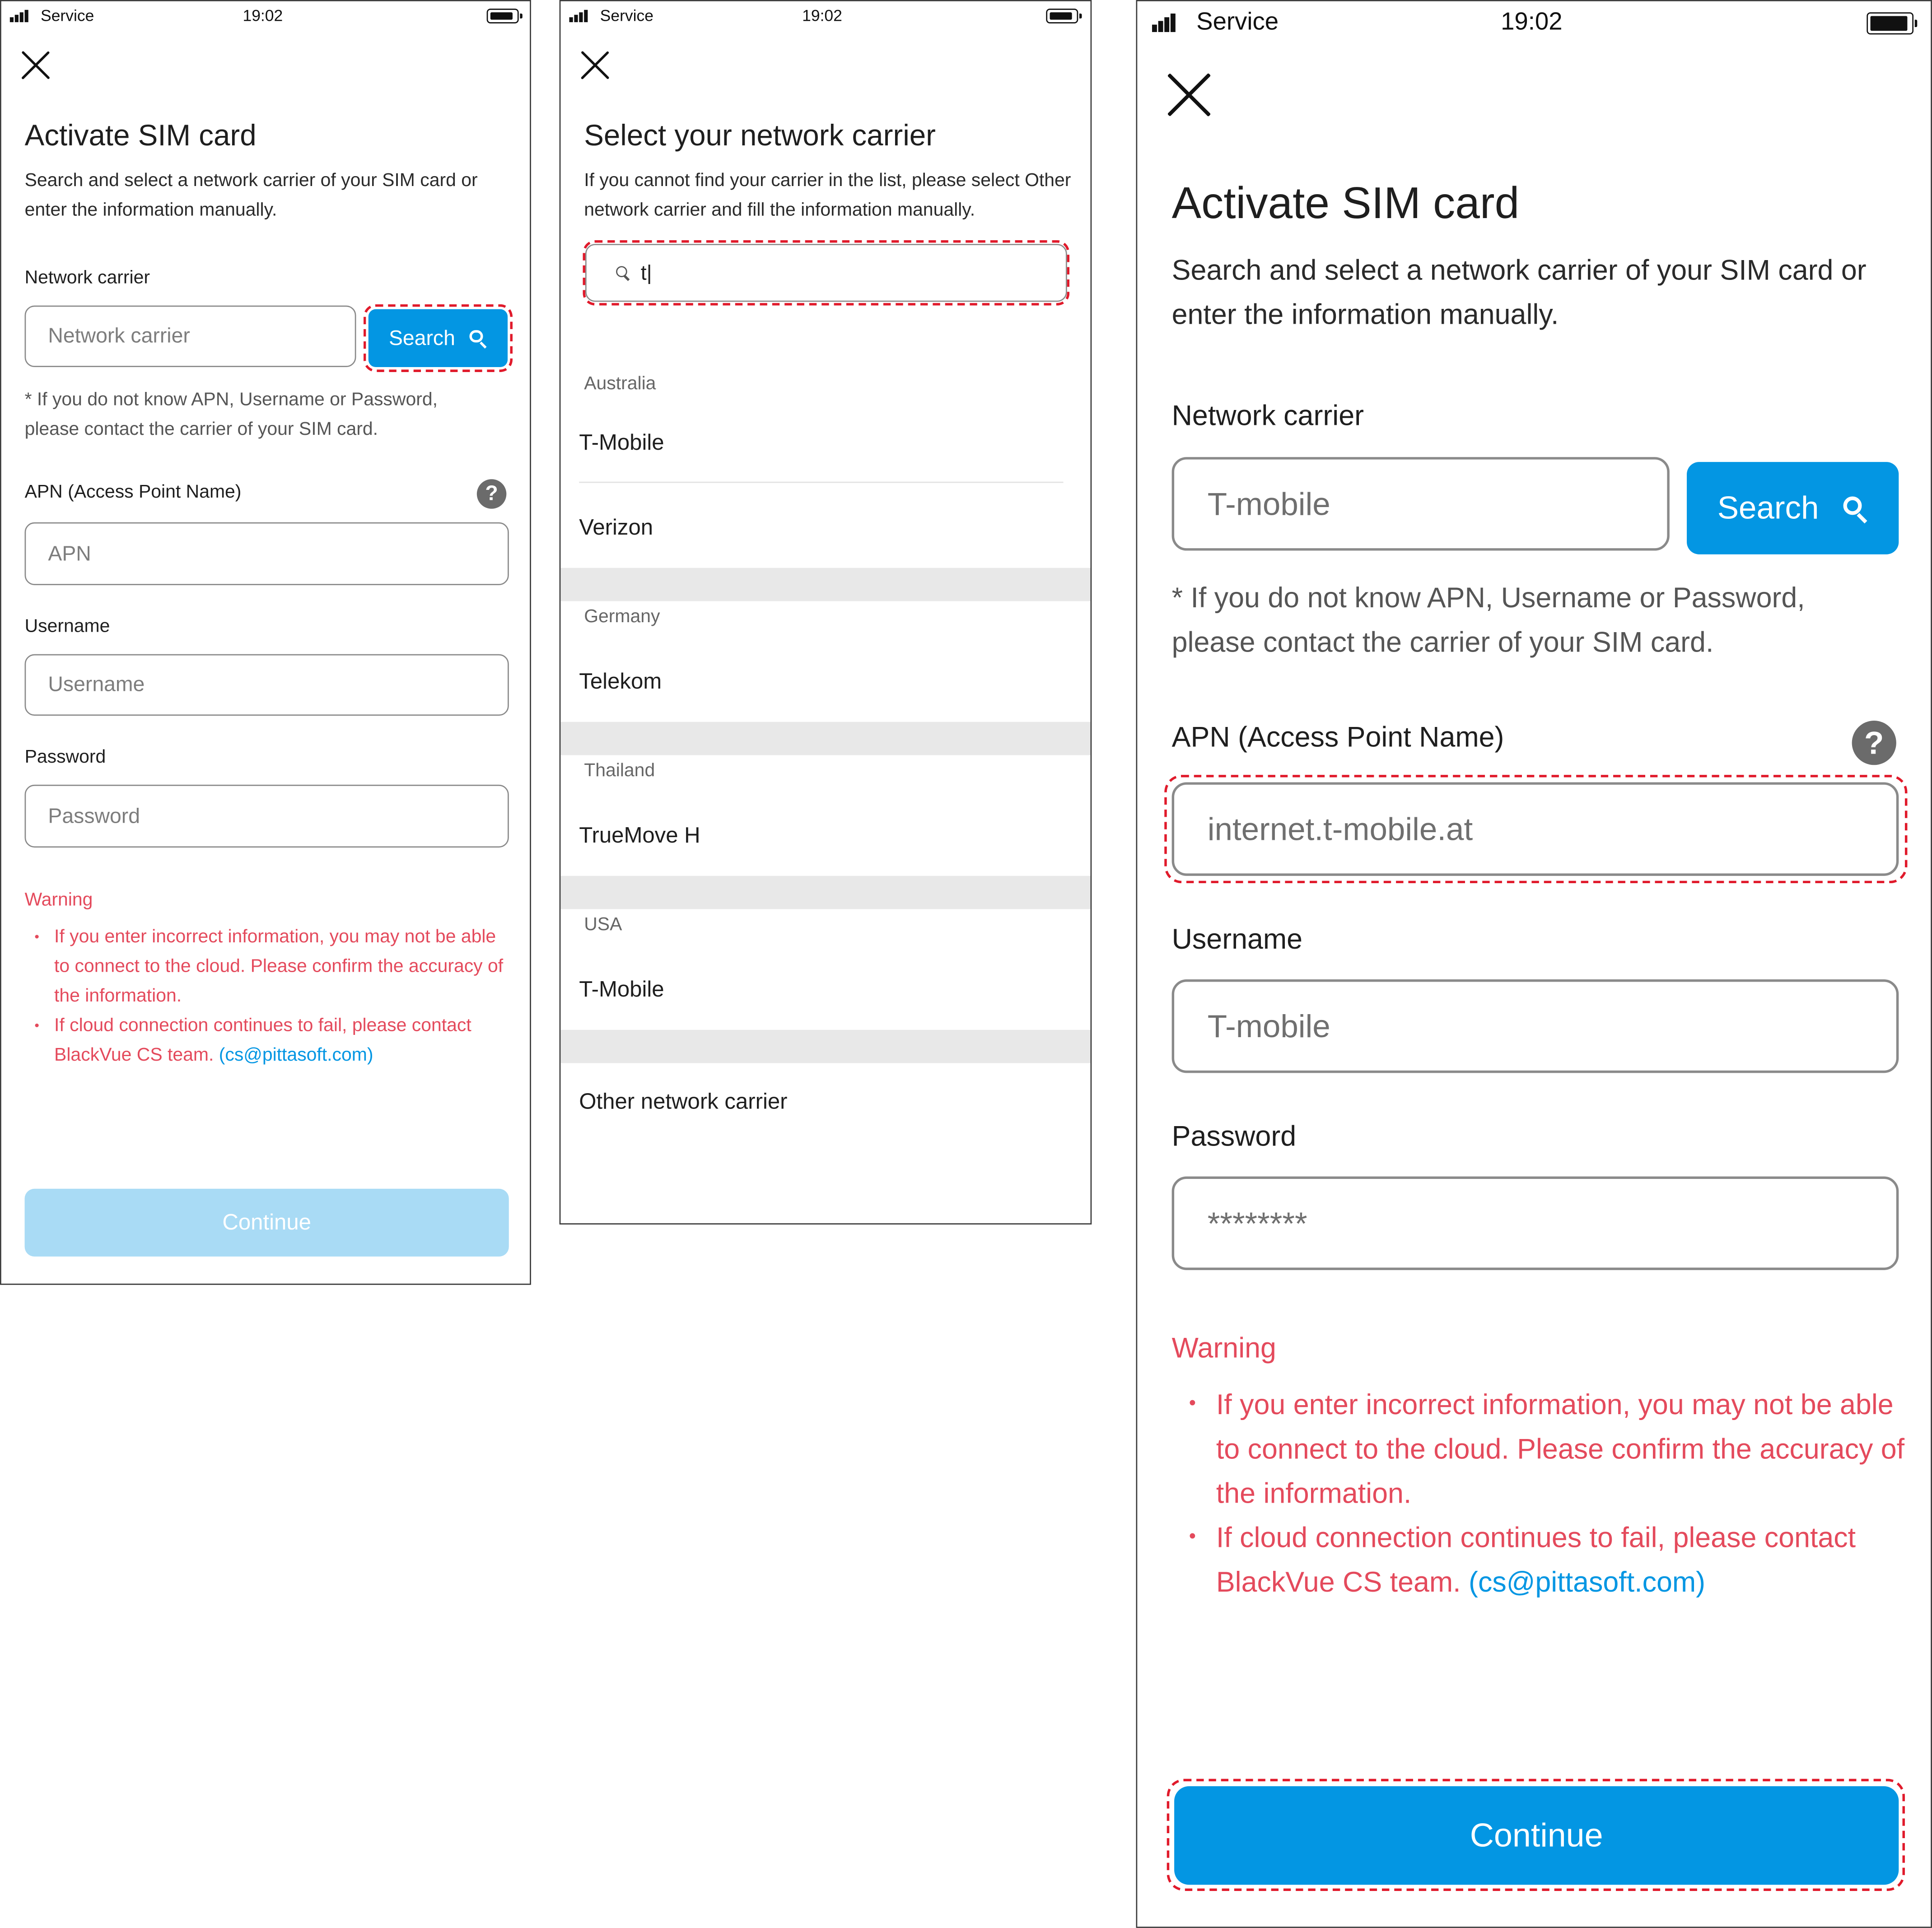  What do you see at coordinates (266, 816) in the screenshot?
I see `password-input: Password` at bounding box center [266, 816].